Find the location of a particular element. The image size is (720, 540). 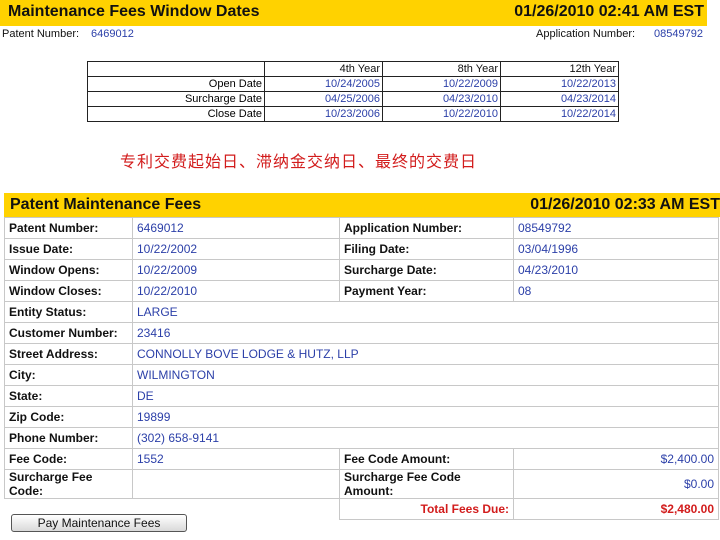

issue-date-value: 10/22/2002 is located at coordinates (236, 249).